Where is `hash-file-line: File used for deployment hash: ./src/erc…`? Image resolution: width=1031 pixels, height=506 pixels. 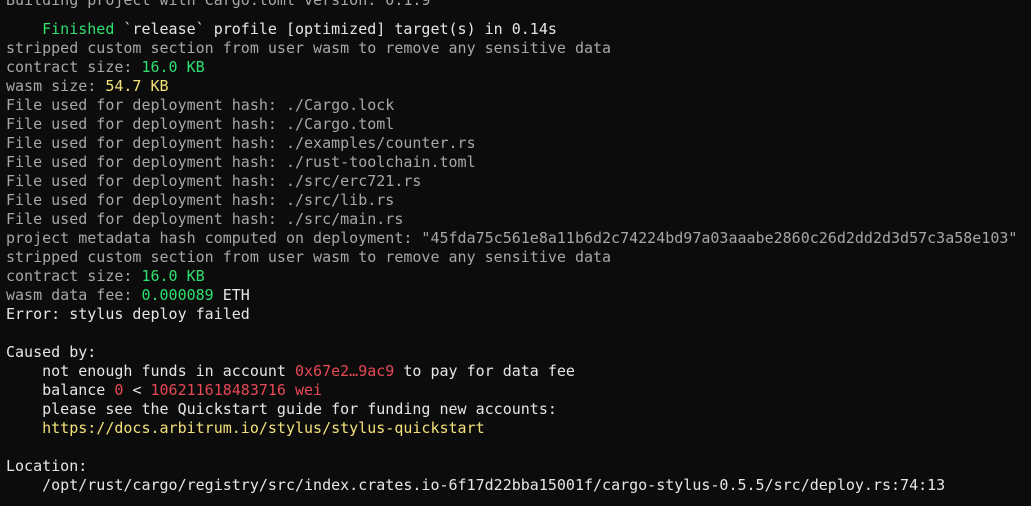
hash-file-line: File used for deployment hash: ./src/erc… is located at coordinates (213, 181).